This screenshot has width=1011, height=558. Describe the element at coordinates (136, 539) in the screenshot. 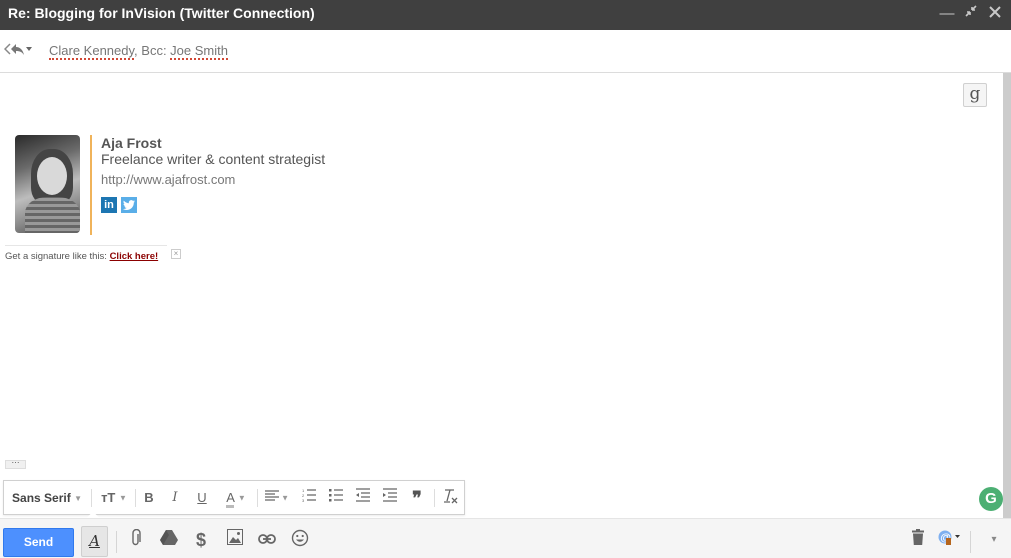

I see `attach-files-icon` at that location.